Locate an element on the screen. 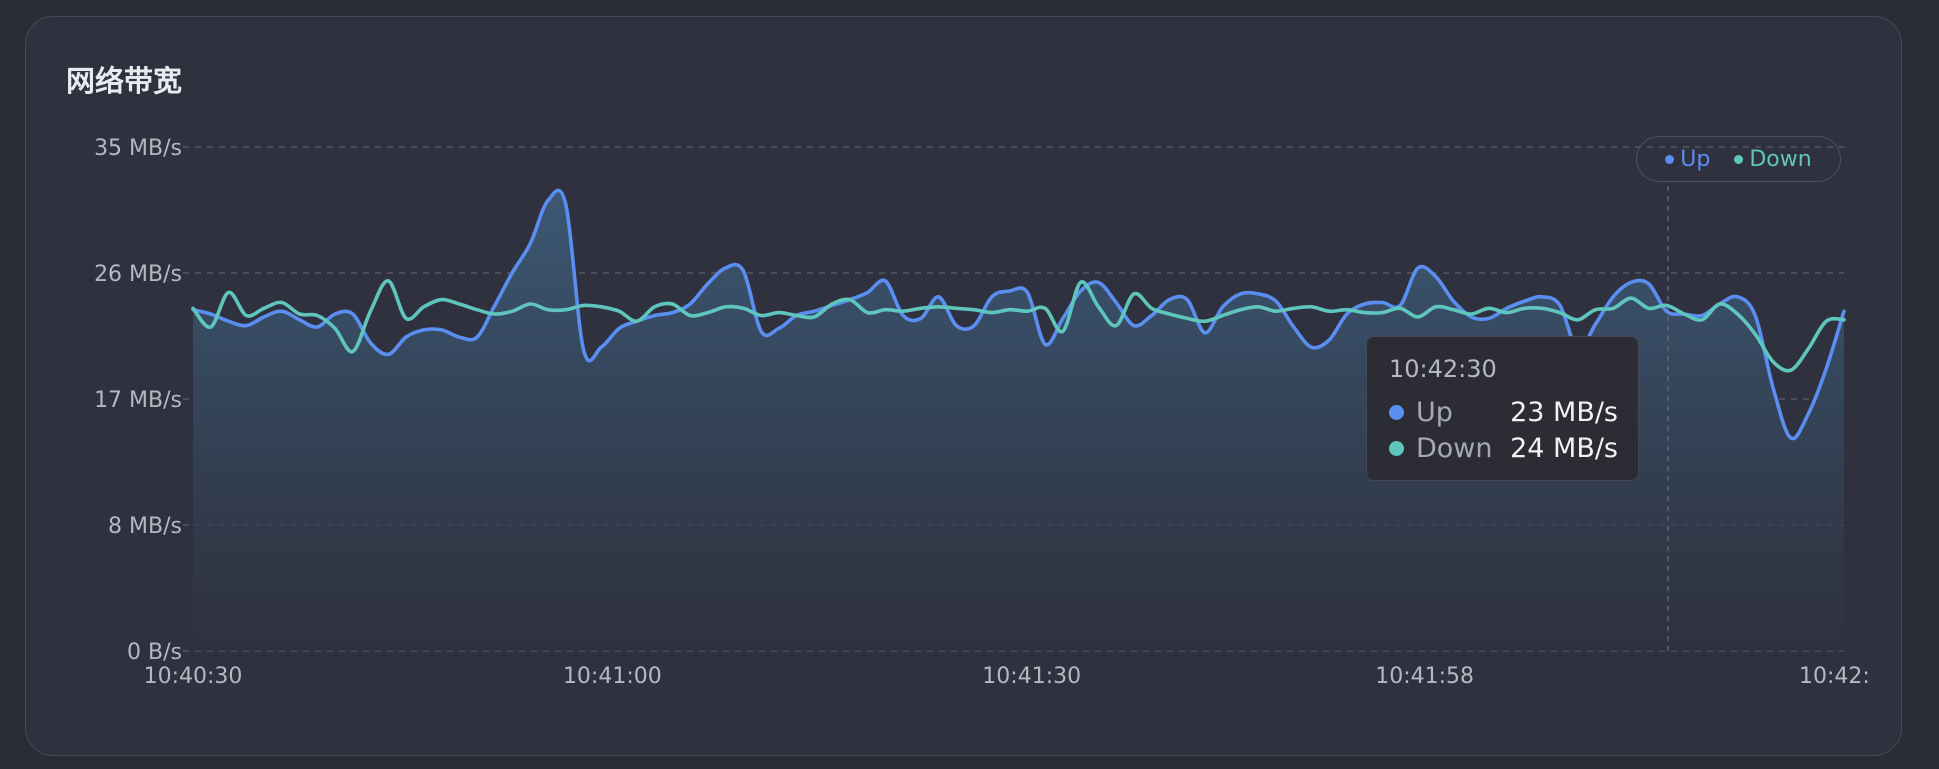 This screenshot has height=769, width=1939. tooltip-row-up: Up 23 MB/s is located at coordinates (1503, 412).